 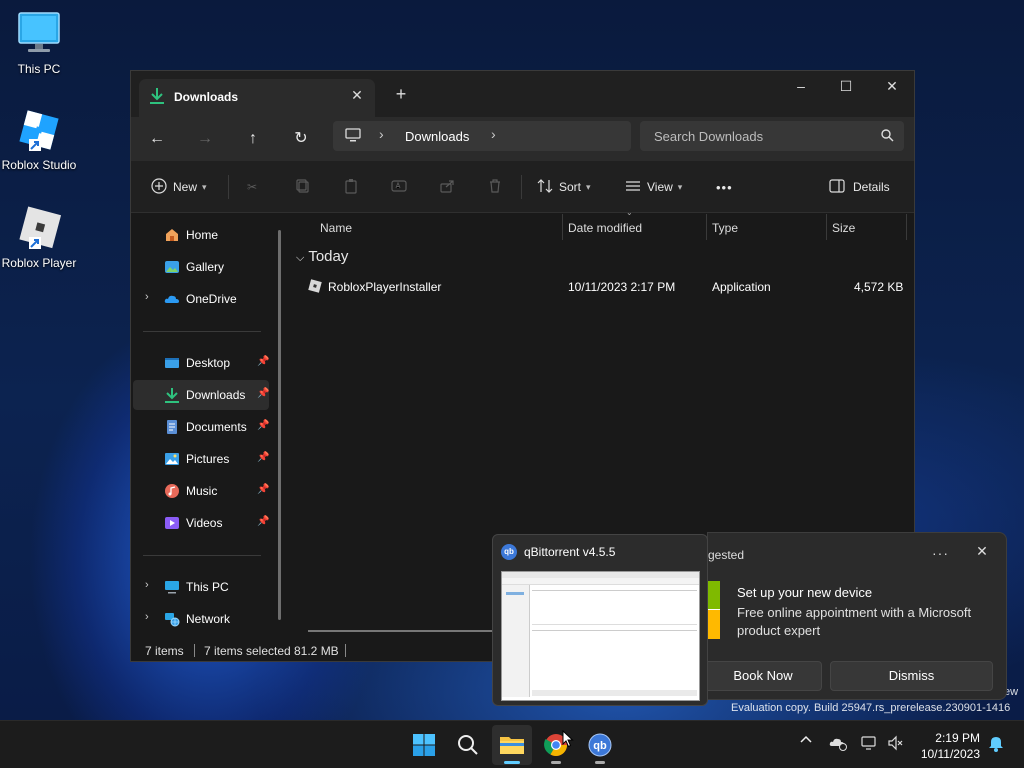 What do you see at coordinates (869, 744) in the screenshot?
I see `network-tray-icon` at bounding box center [869, 744].